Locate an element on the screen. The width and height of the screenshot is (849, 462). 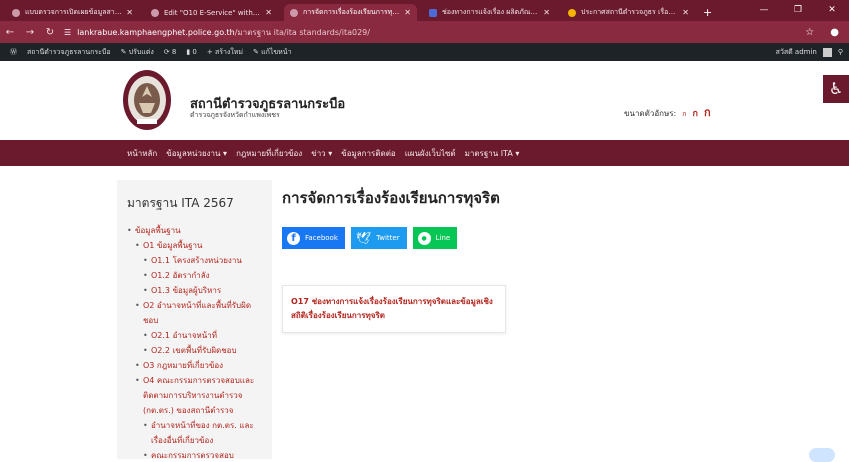
admin-comments: ▮ 0 is located at coordinates (191, 52).